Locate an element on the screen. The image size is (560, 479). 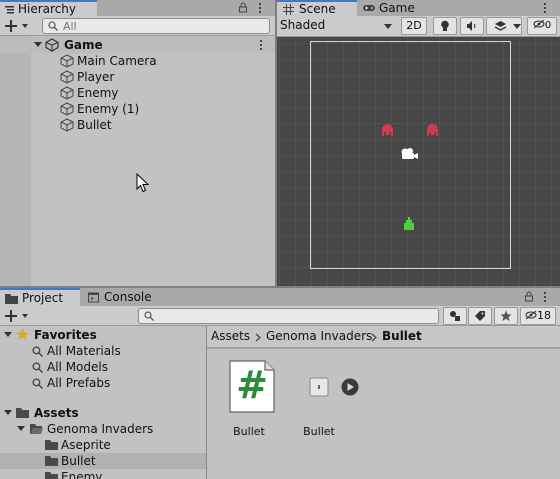
favorites-filter-button is located at coordinates (506, 316).